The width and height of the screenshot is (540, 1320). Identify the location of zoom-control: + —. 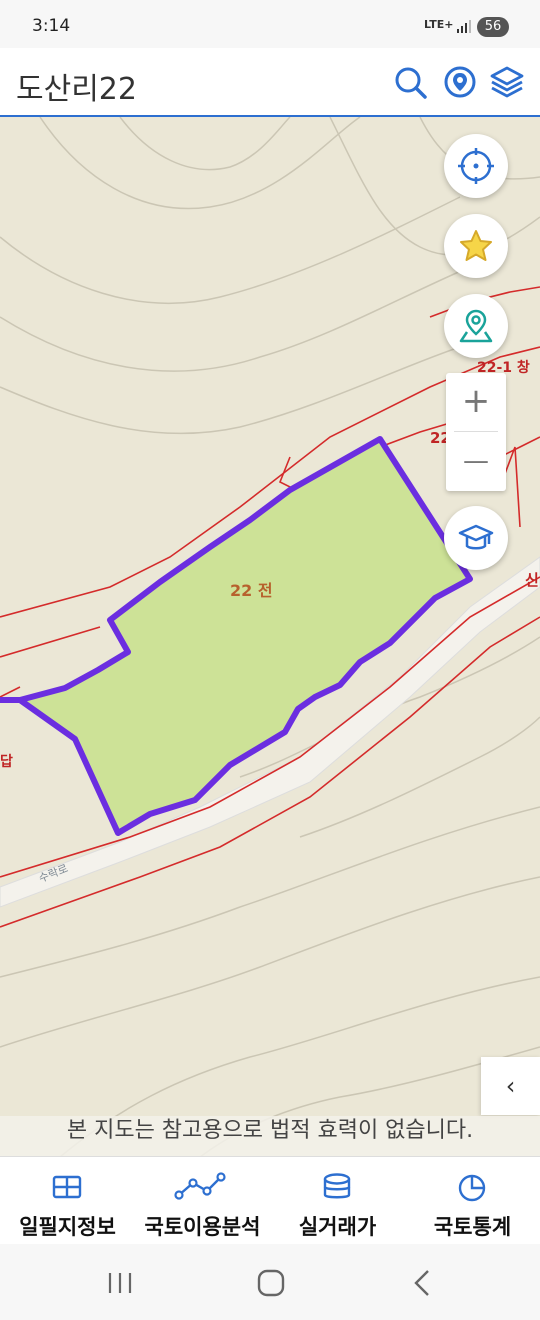
(476, 432).